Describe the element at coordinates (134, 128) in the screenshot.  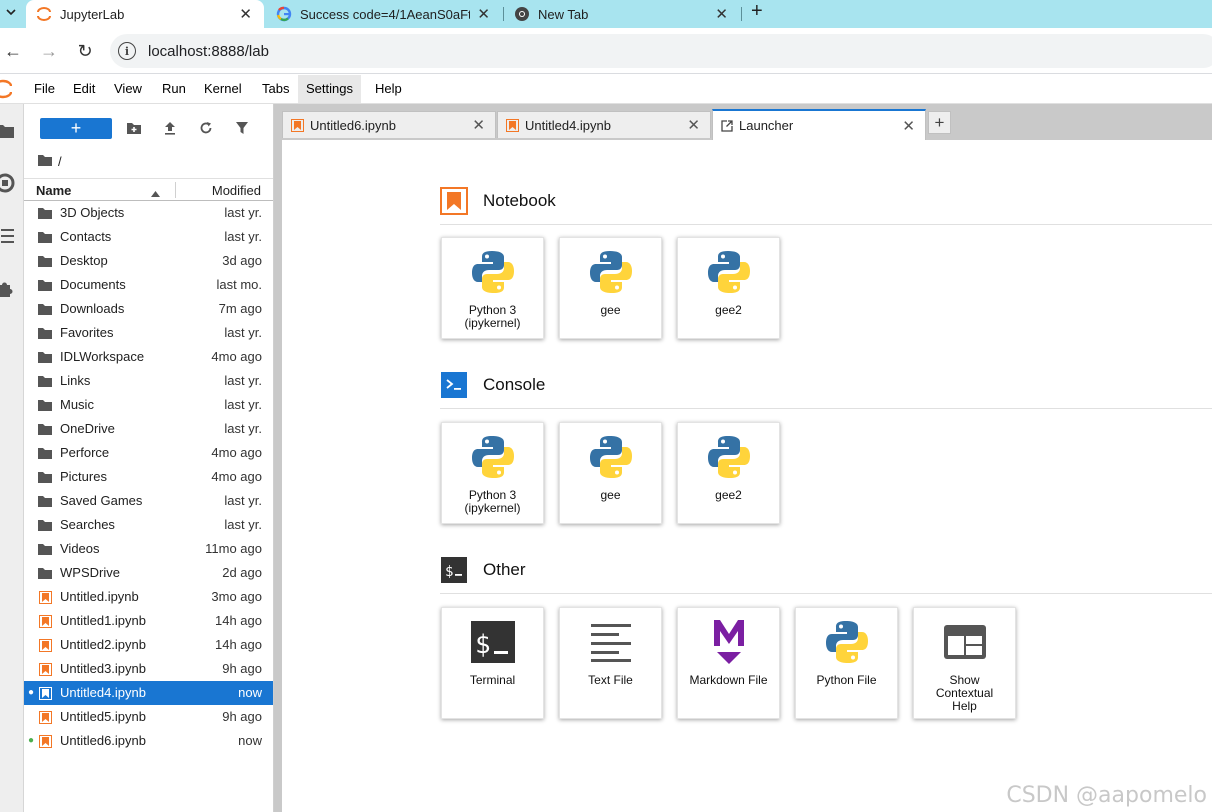
I see `new-folder-icon` at that location.